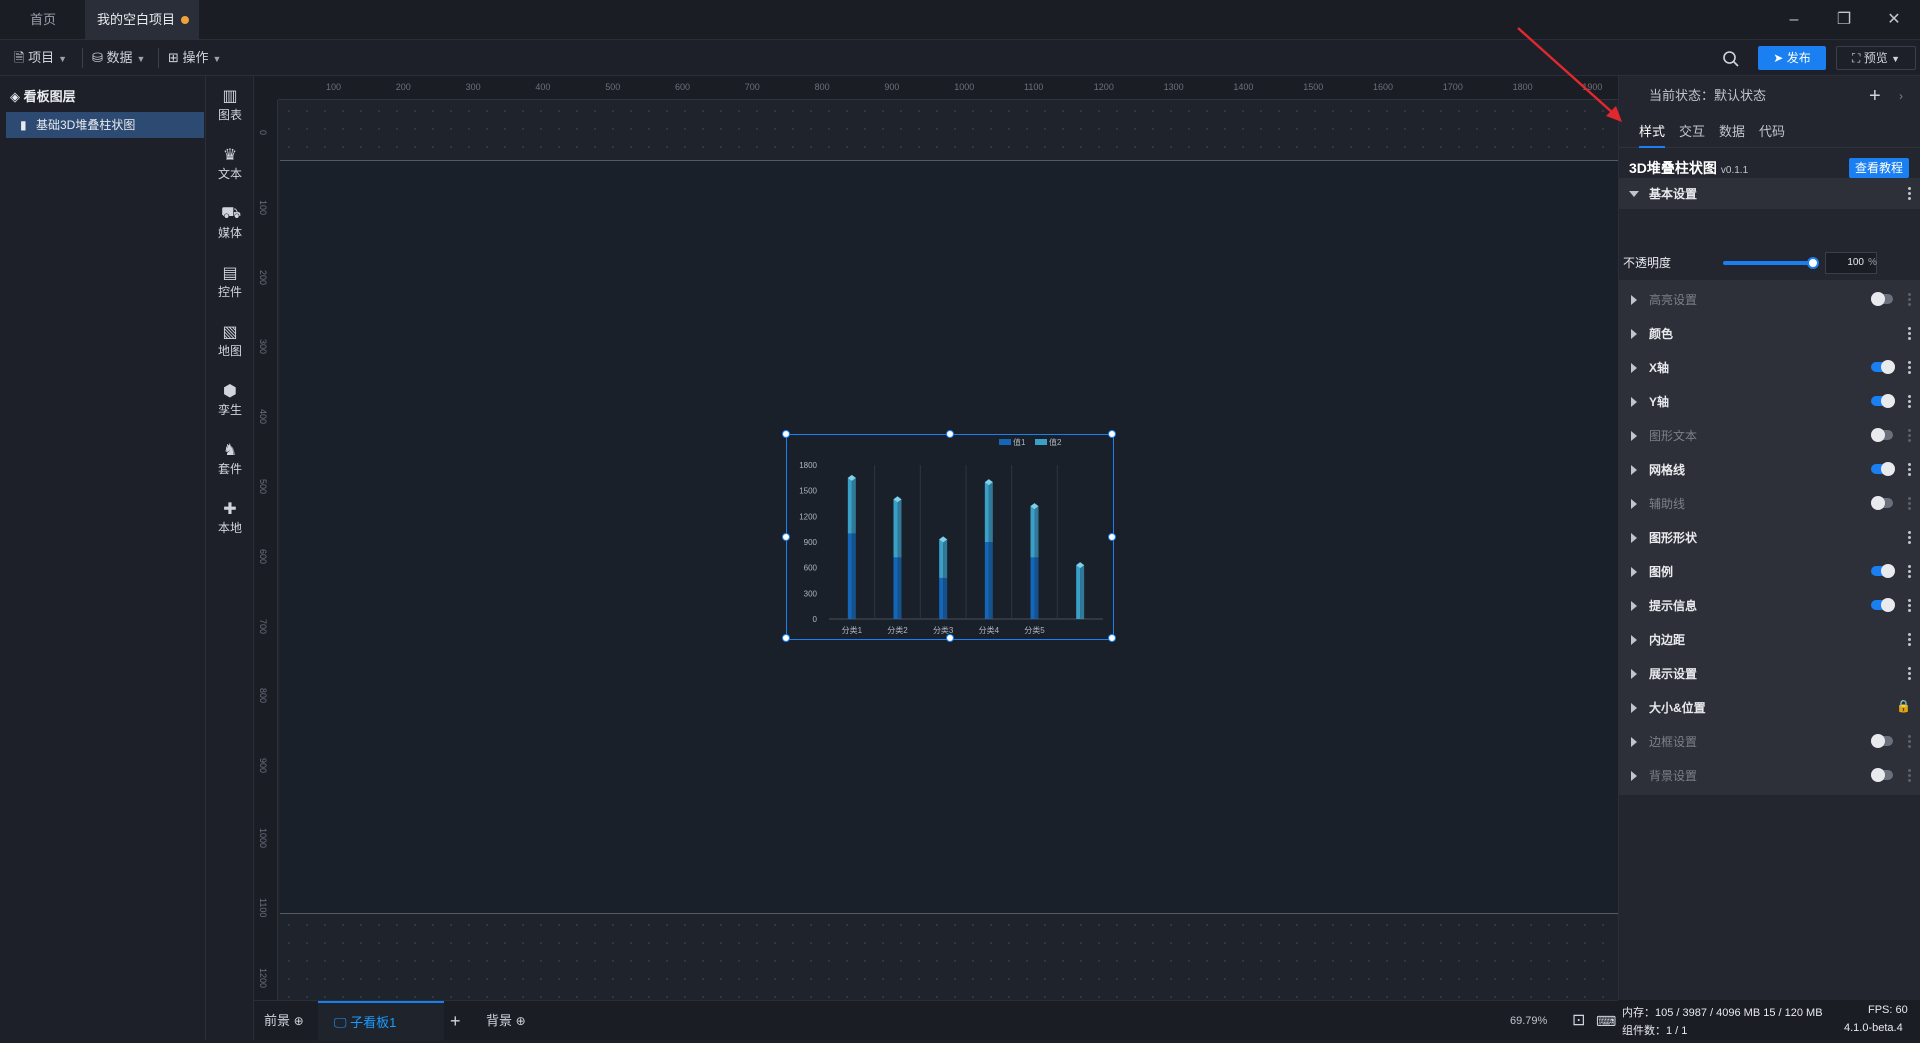 The width and height of the screenshot is (1920, 1043). What do you see at coordinates (506, 1021) in the screenshot?
I see `tab-background: 背景 ⊕` at bounding box center [506, 1021].